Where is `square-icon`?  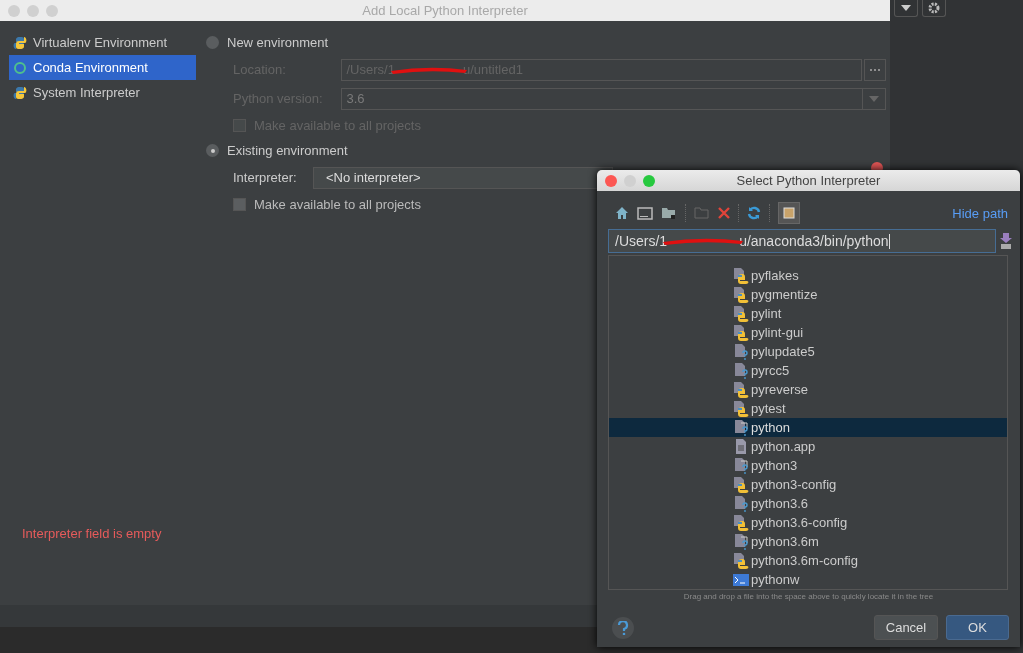
square-icon is located at coordinates (789, 213).